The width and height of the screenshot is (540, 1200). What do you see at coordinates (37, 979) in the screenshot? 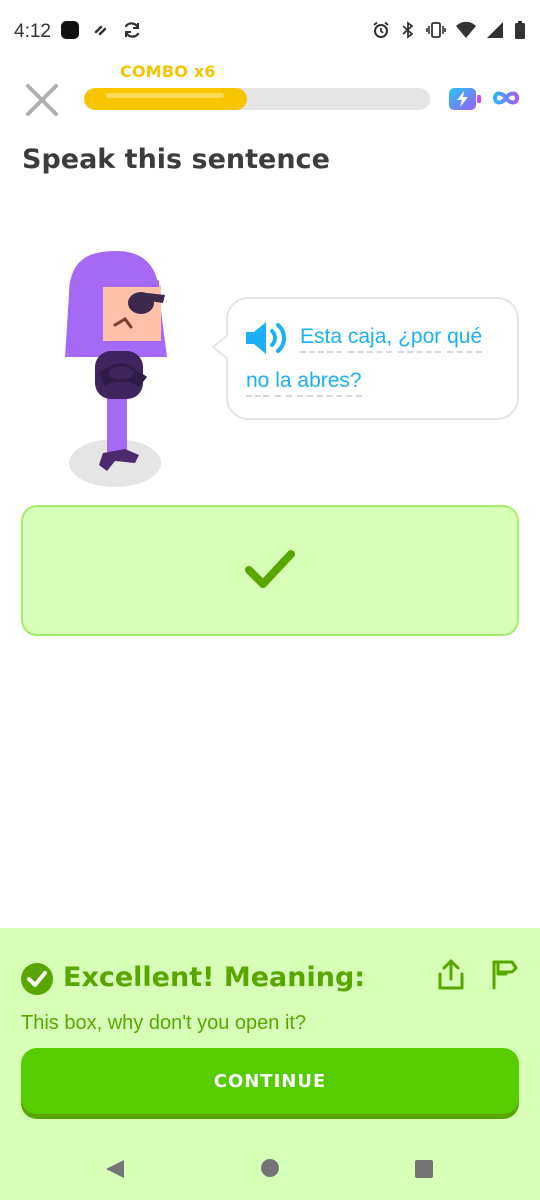
I see `success-check-icon` at bounding box center [37, 979].